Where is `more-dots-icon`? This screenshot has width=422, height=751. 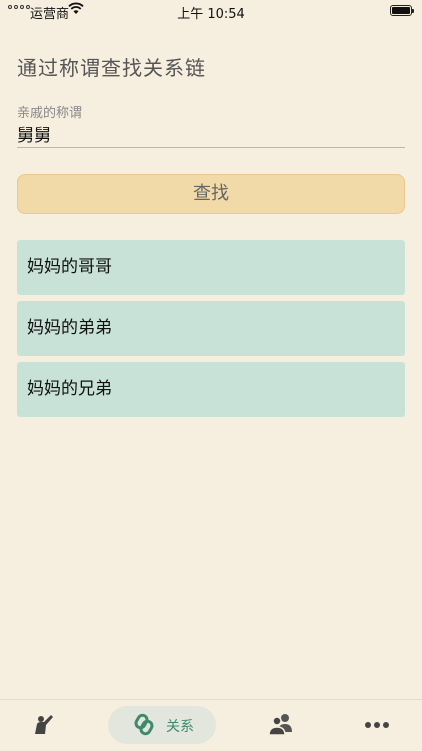 more-dots-icon is located at coordinates (377, 725).